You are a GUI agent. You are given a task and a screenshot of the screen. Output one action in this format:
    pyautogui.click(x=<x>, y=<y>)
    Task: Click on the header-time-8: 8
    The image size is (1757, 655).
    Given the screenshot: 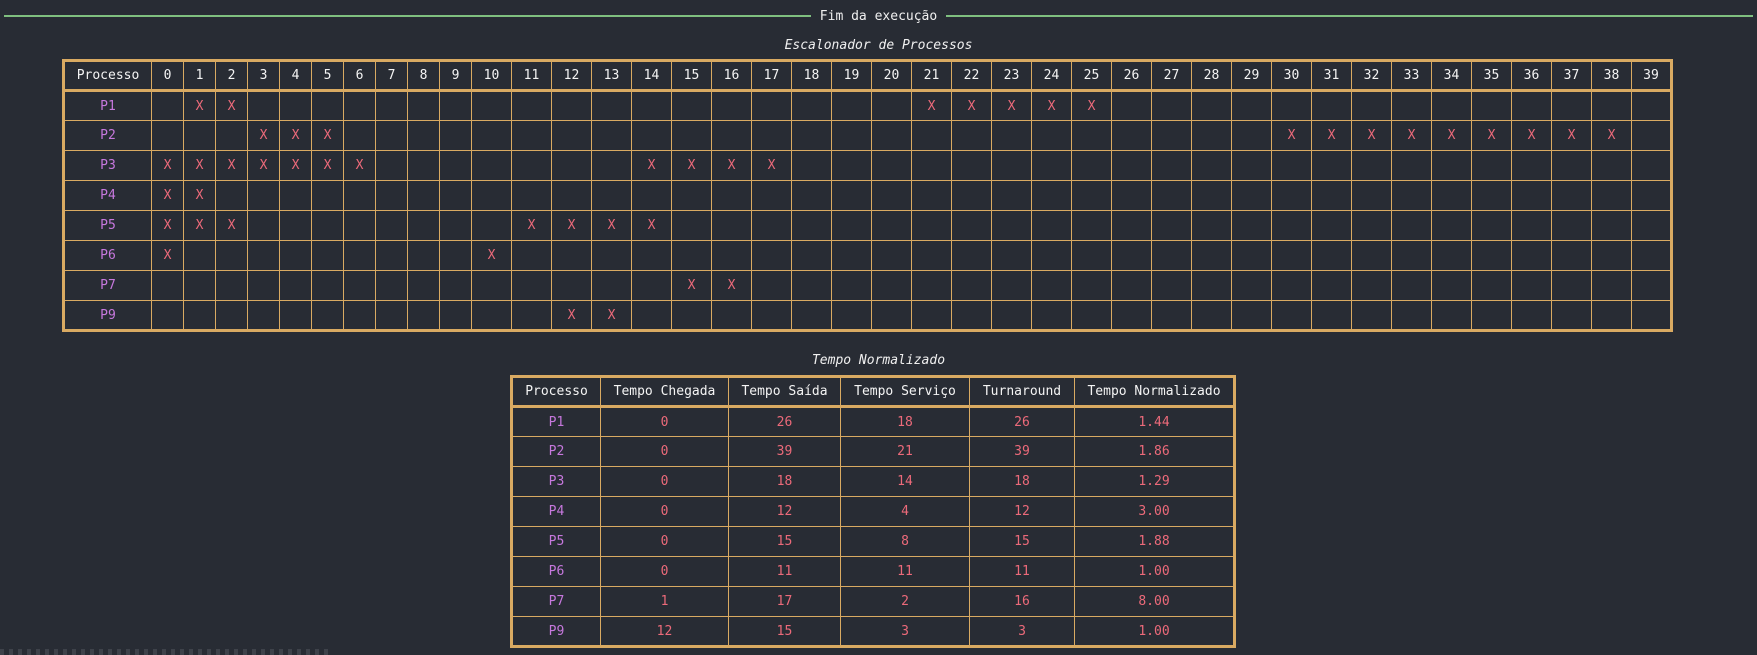 What is the action you would take?
    pyautogui.click(x=423, y=76)
    